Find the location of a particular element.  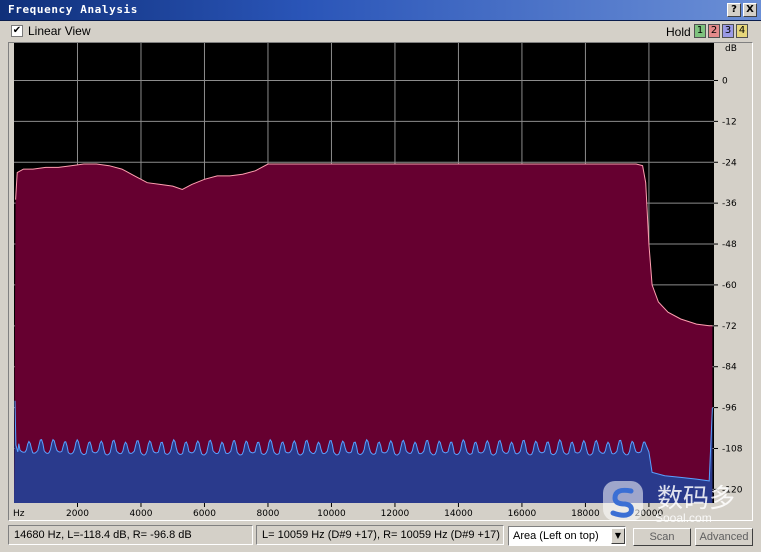

y-tick-label: -36 is located at coordinates (729, 204).